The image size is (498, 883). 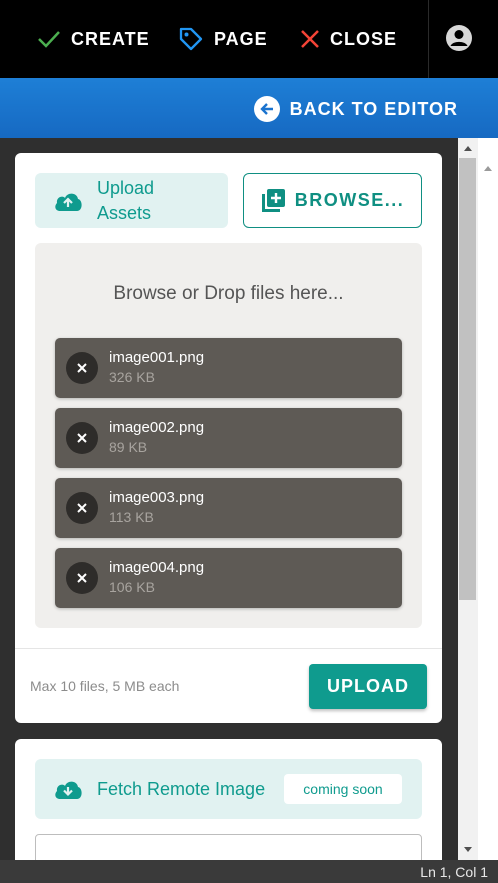 I want to click on editor-gutter-scrollbar, so click(x=488, y=499).